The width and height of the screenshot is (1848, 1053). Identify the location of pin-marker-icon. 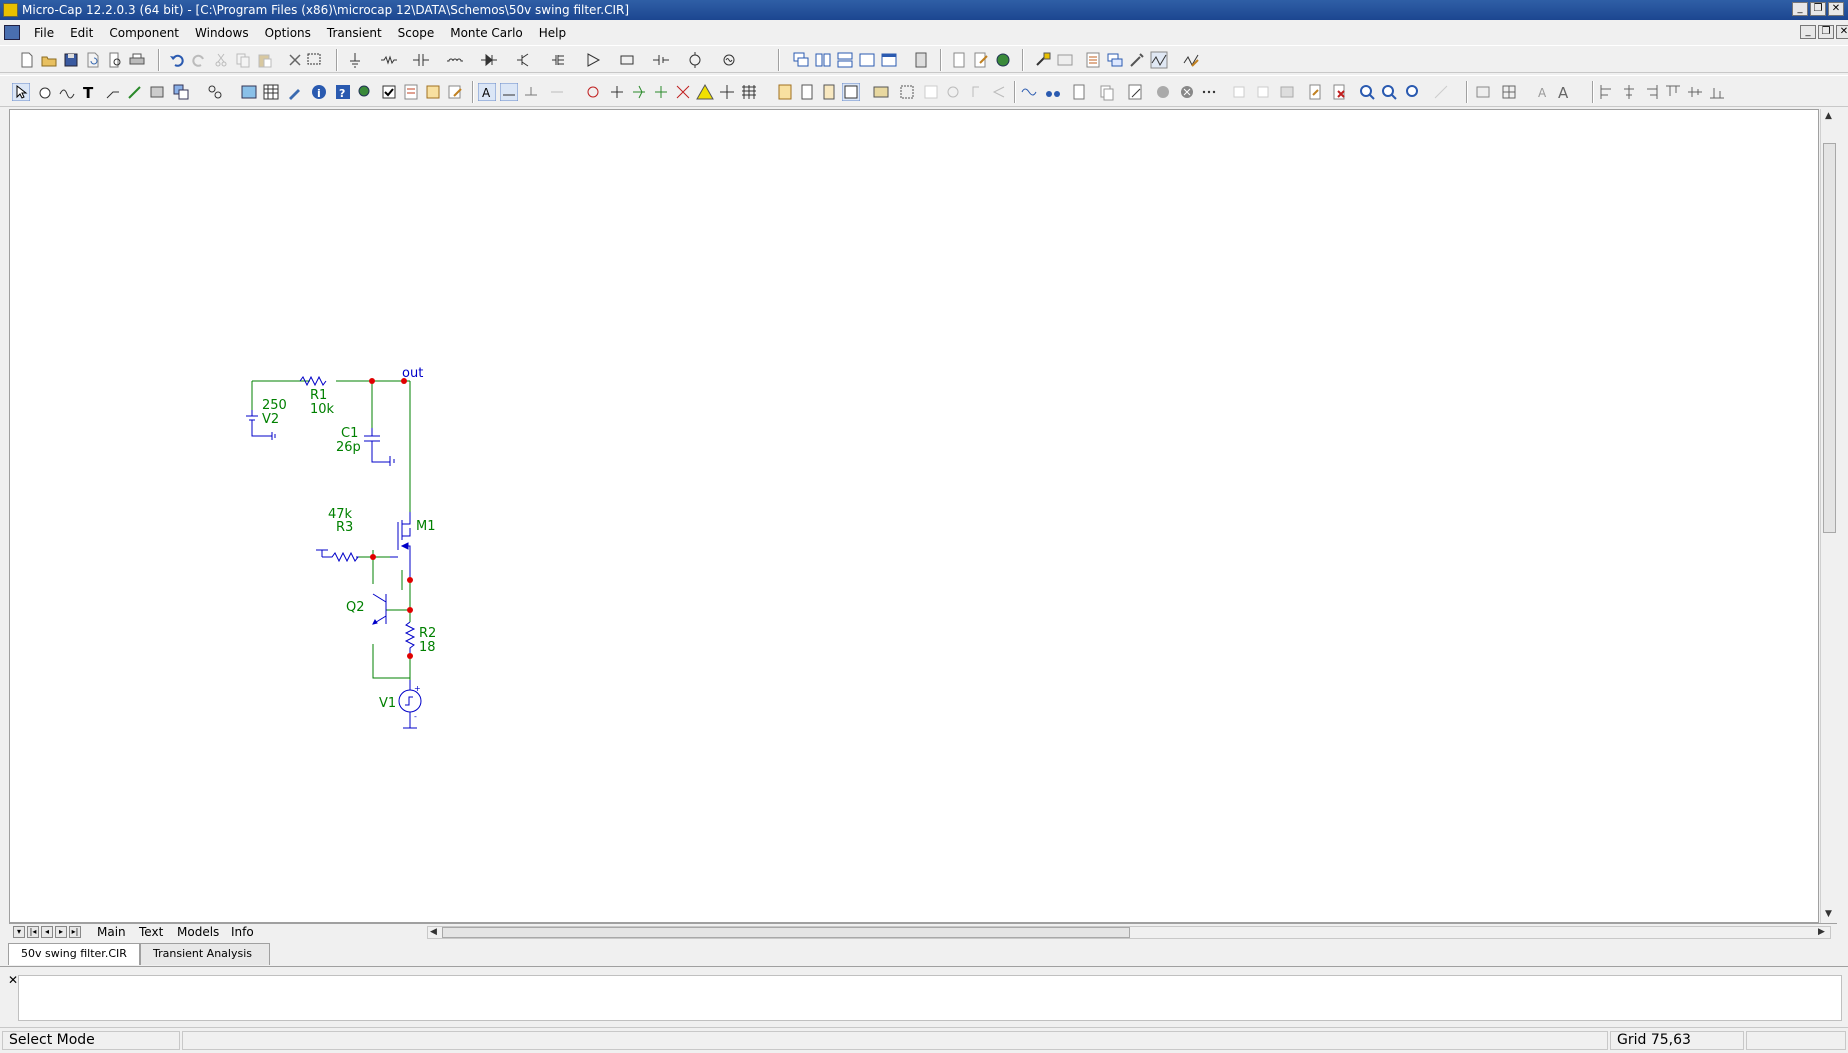
(661, 92).